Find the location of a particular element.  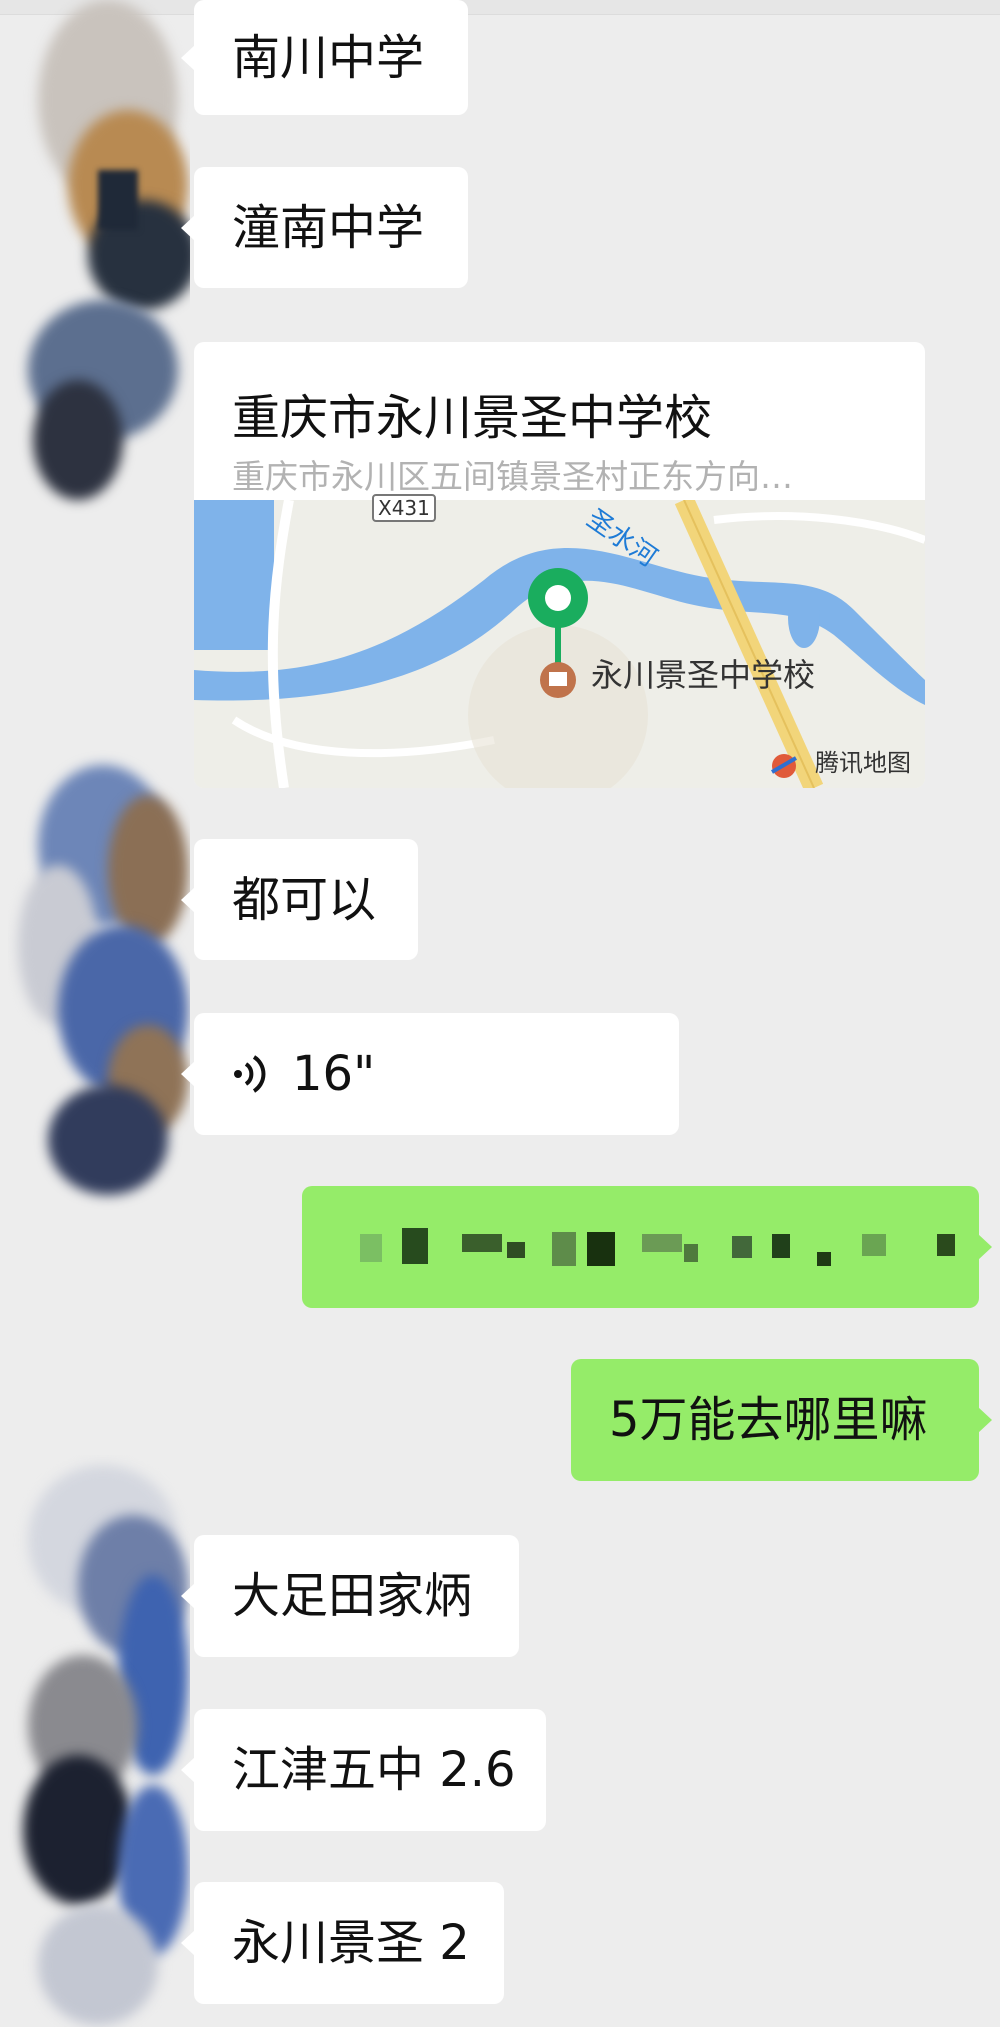

message-bubble: 南川中学 is located at coordinates (324, 57).